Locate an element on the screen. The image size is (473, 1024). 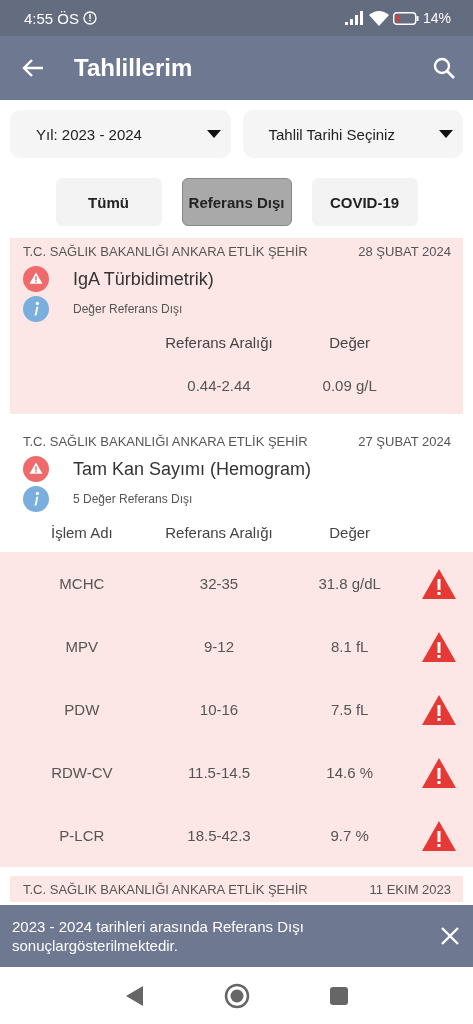
table-cell: 8.1 fL is located at coordinates (349, 646).